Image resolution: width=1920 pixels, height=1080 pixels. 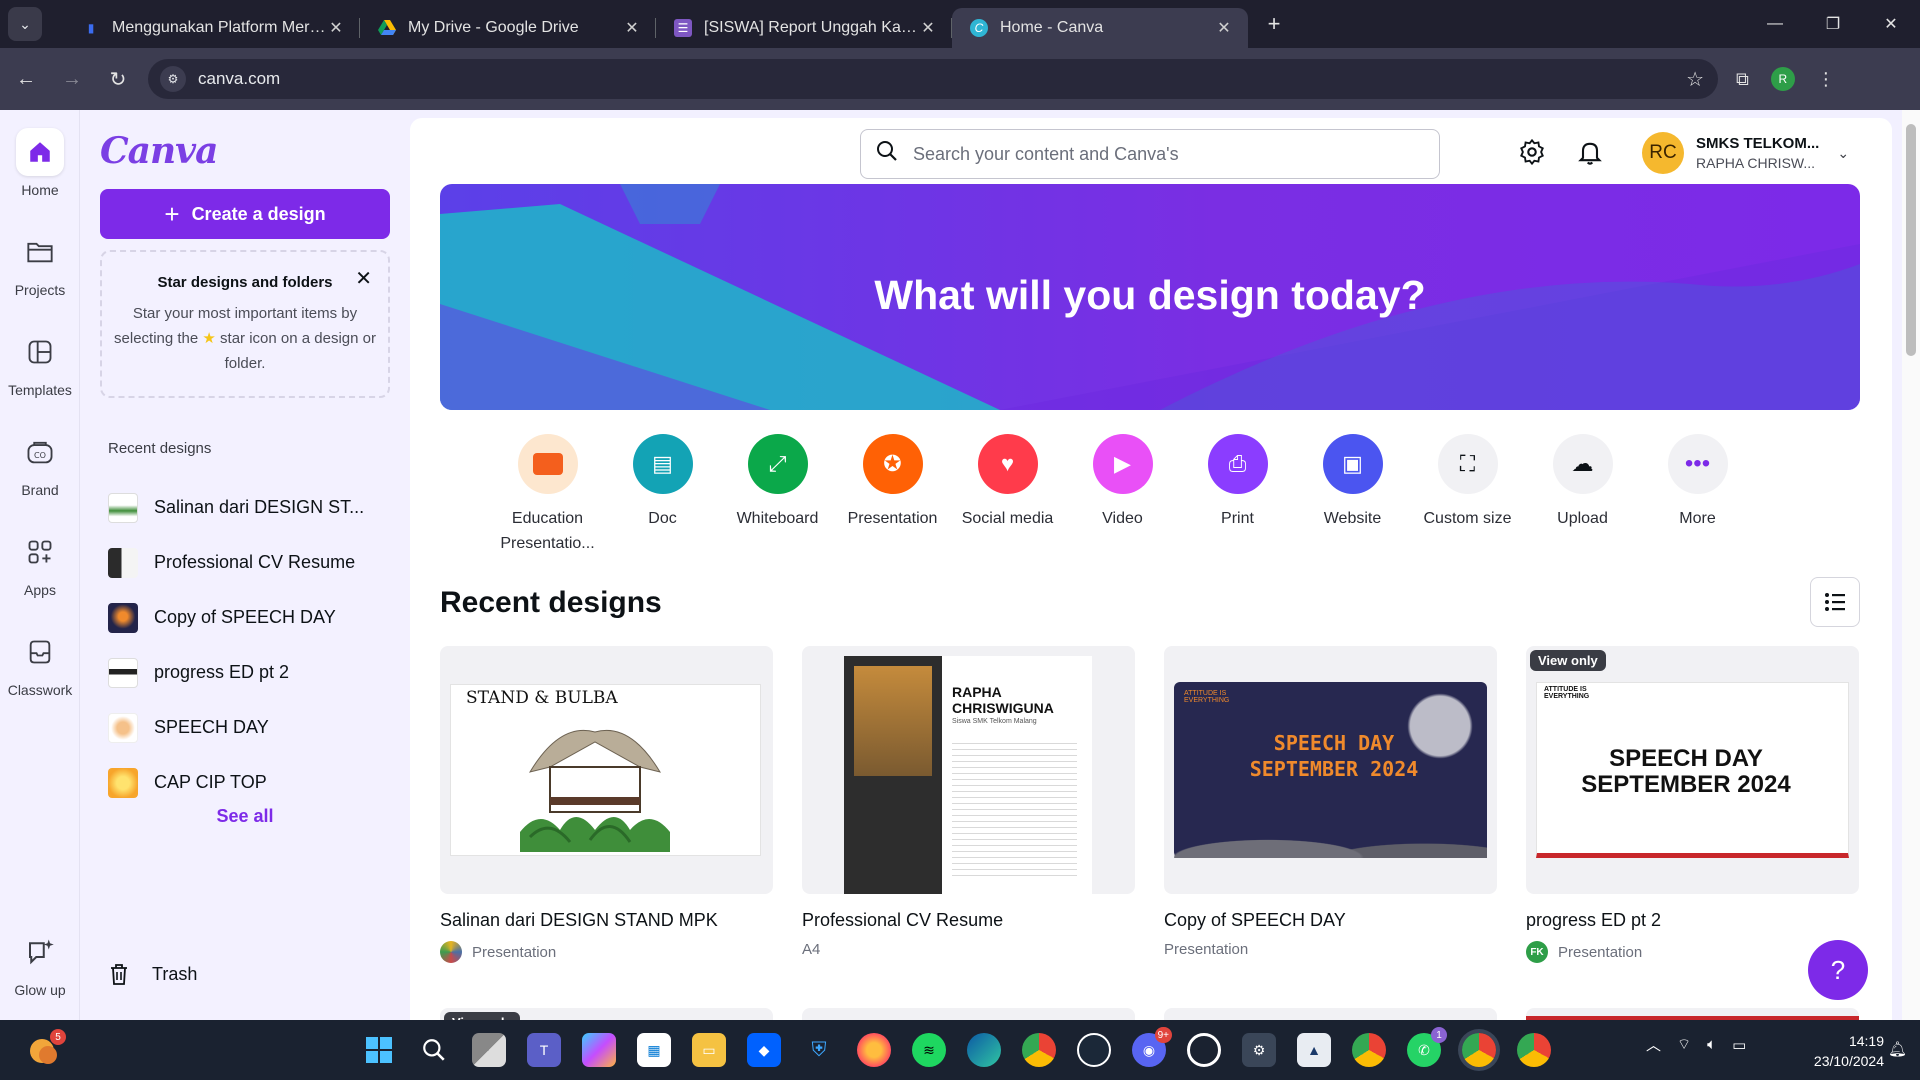 What do you see at coordinates (1834, 1051) in the screenshot?
I see `taskbar-clock: 14:19 23/10/2024` at bounding box center [1834, 1051].